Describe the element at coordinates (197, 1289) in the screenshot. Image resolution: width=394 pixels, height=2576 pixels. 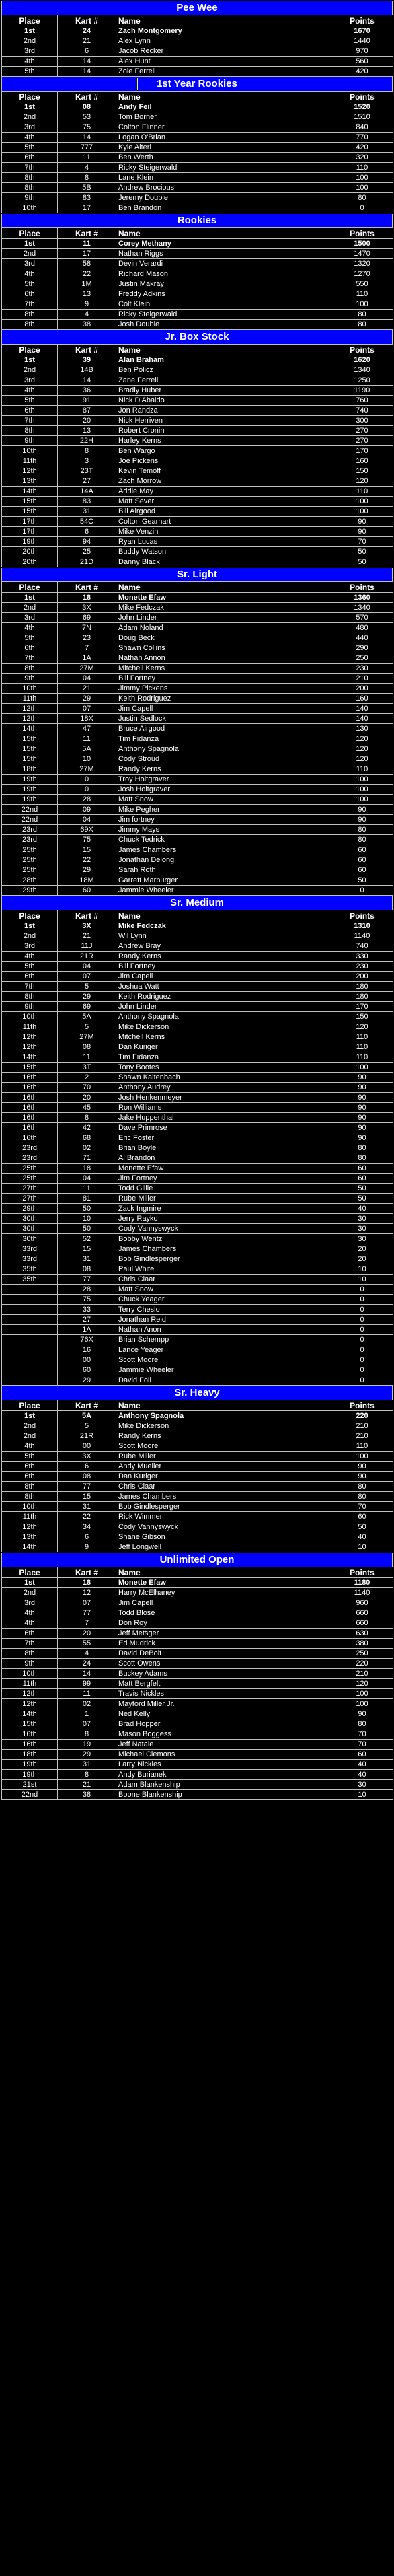
I see `table-row: 28 Matt Snow 0` at that location.